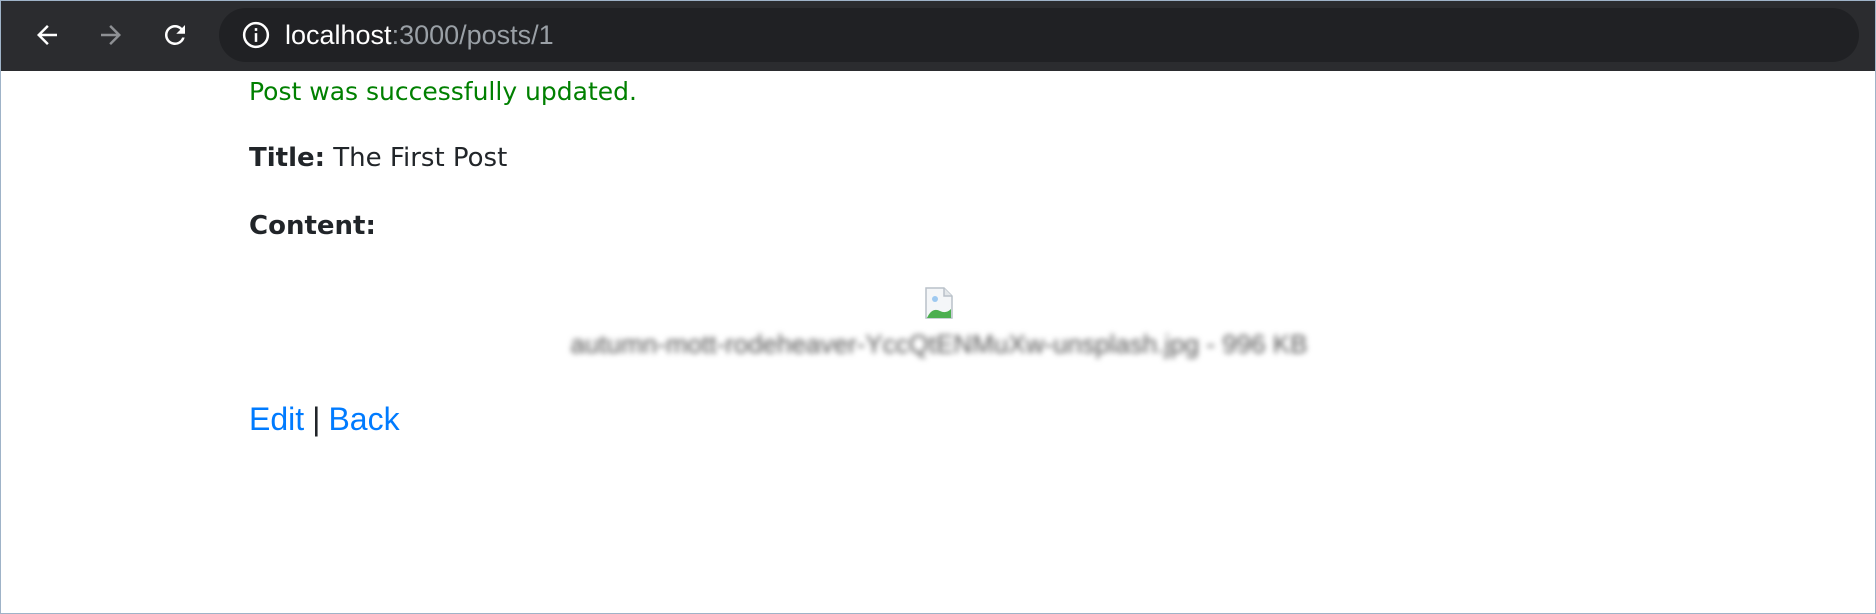 This screenshot has height=614, width=1876. I want to click on back-link: Back, so click(363, 419).